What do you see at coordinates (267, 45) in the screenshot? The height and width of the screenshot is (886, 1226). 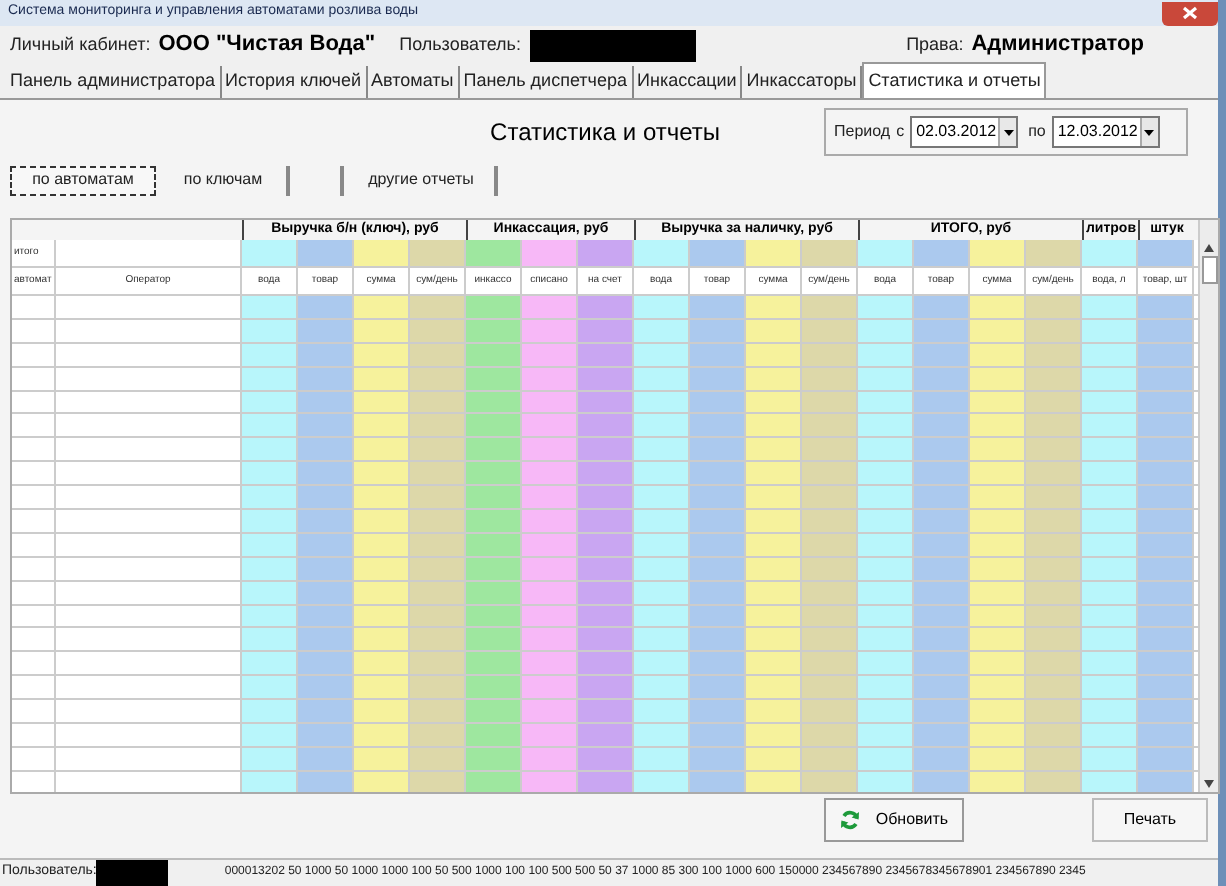 I see `company-name: ООО "Чистая Вода"` at bounding box center [267, 45].